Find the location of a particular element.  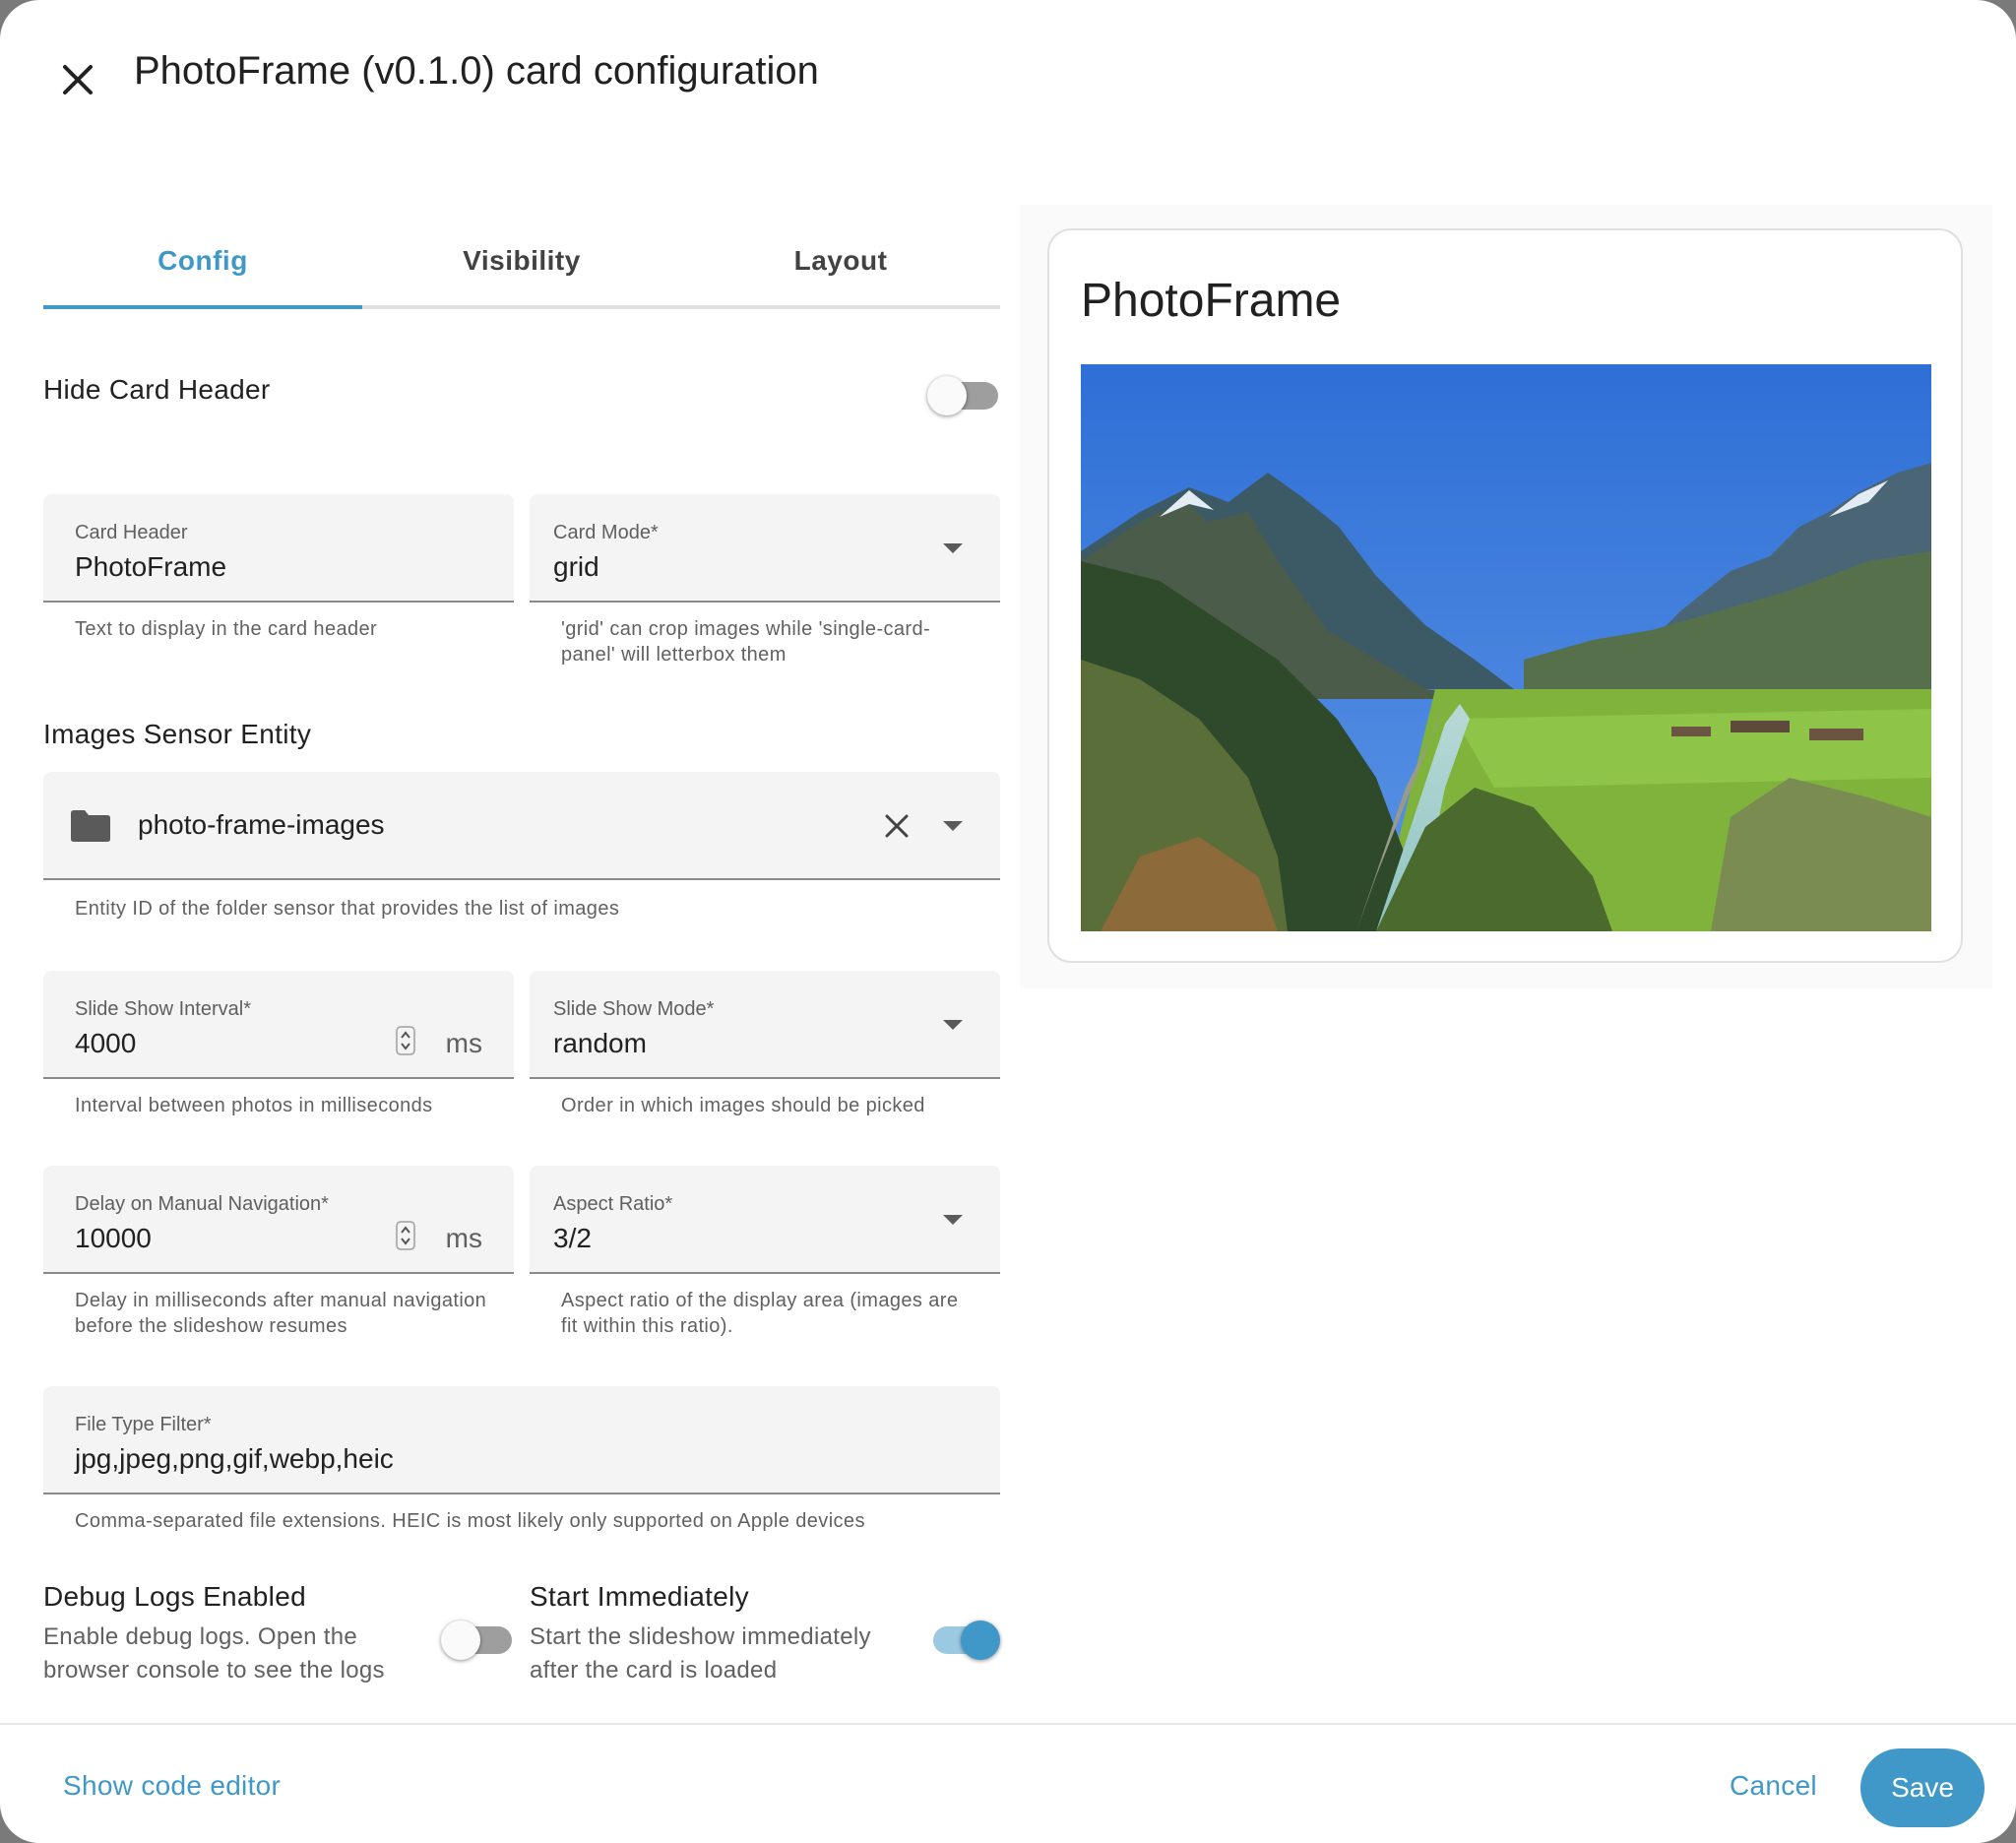

field-value: PhotoFrame is located at coordinates (151, 566).